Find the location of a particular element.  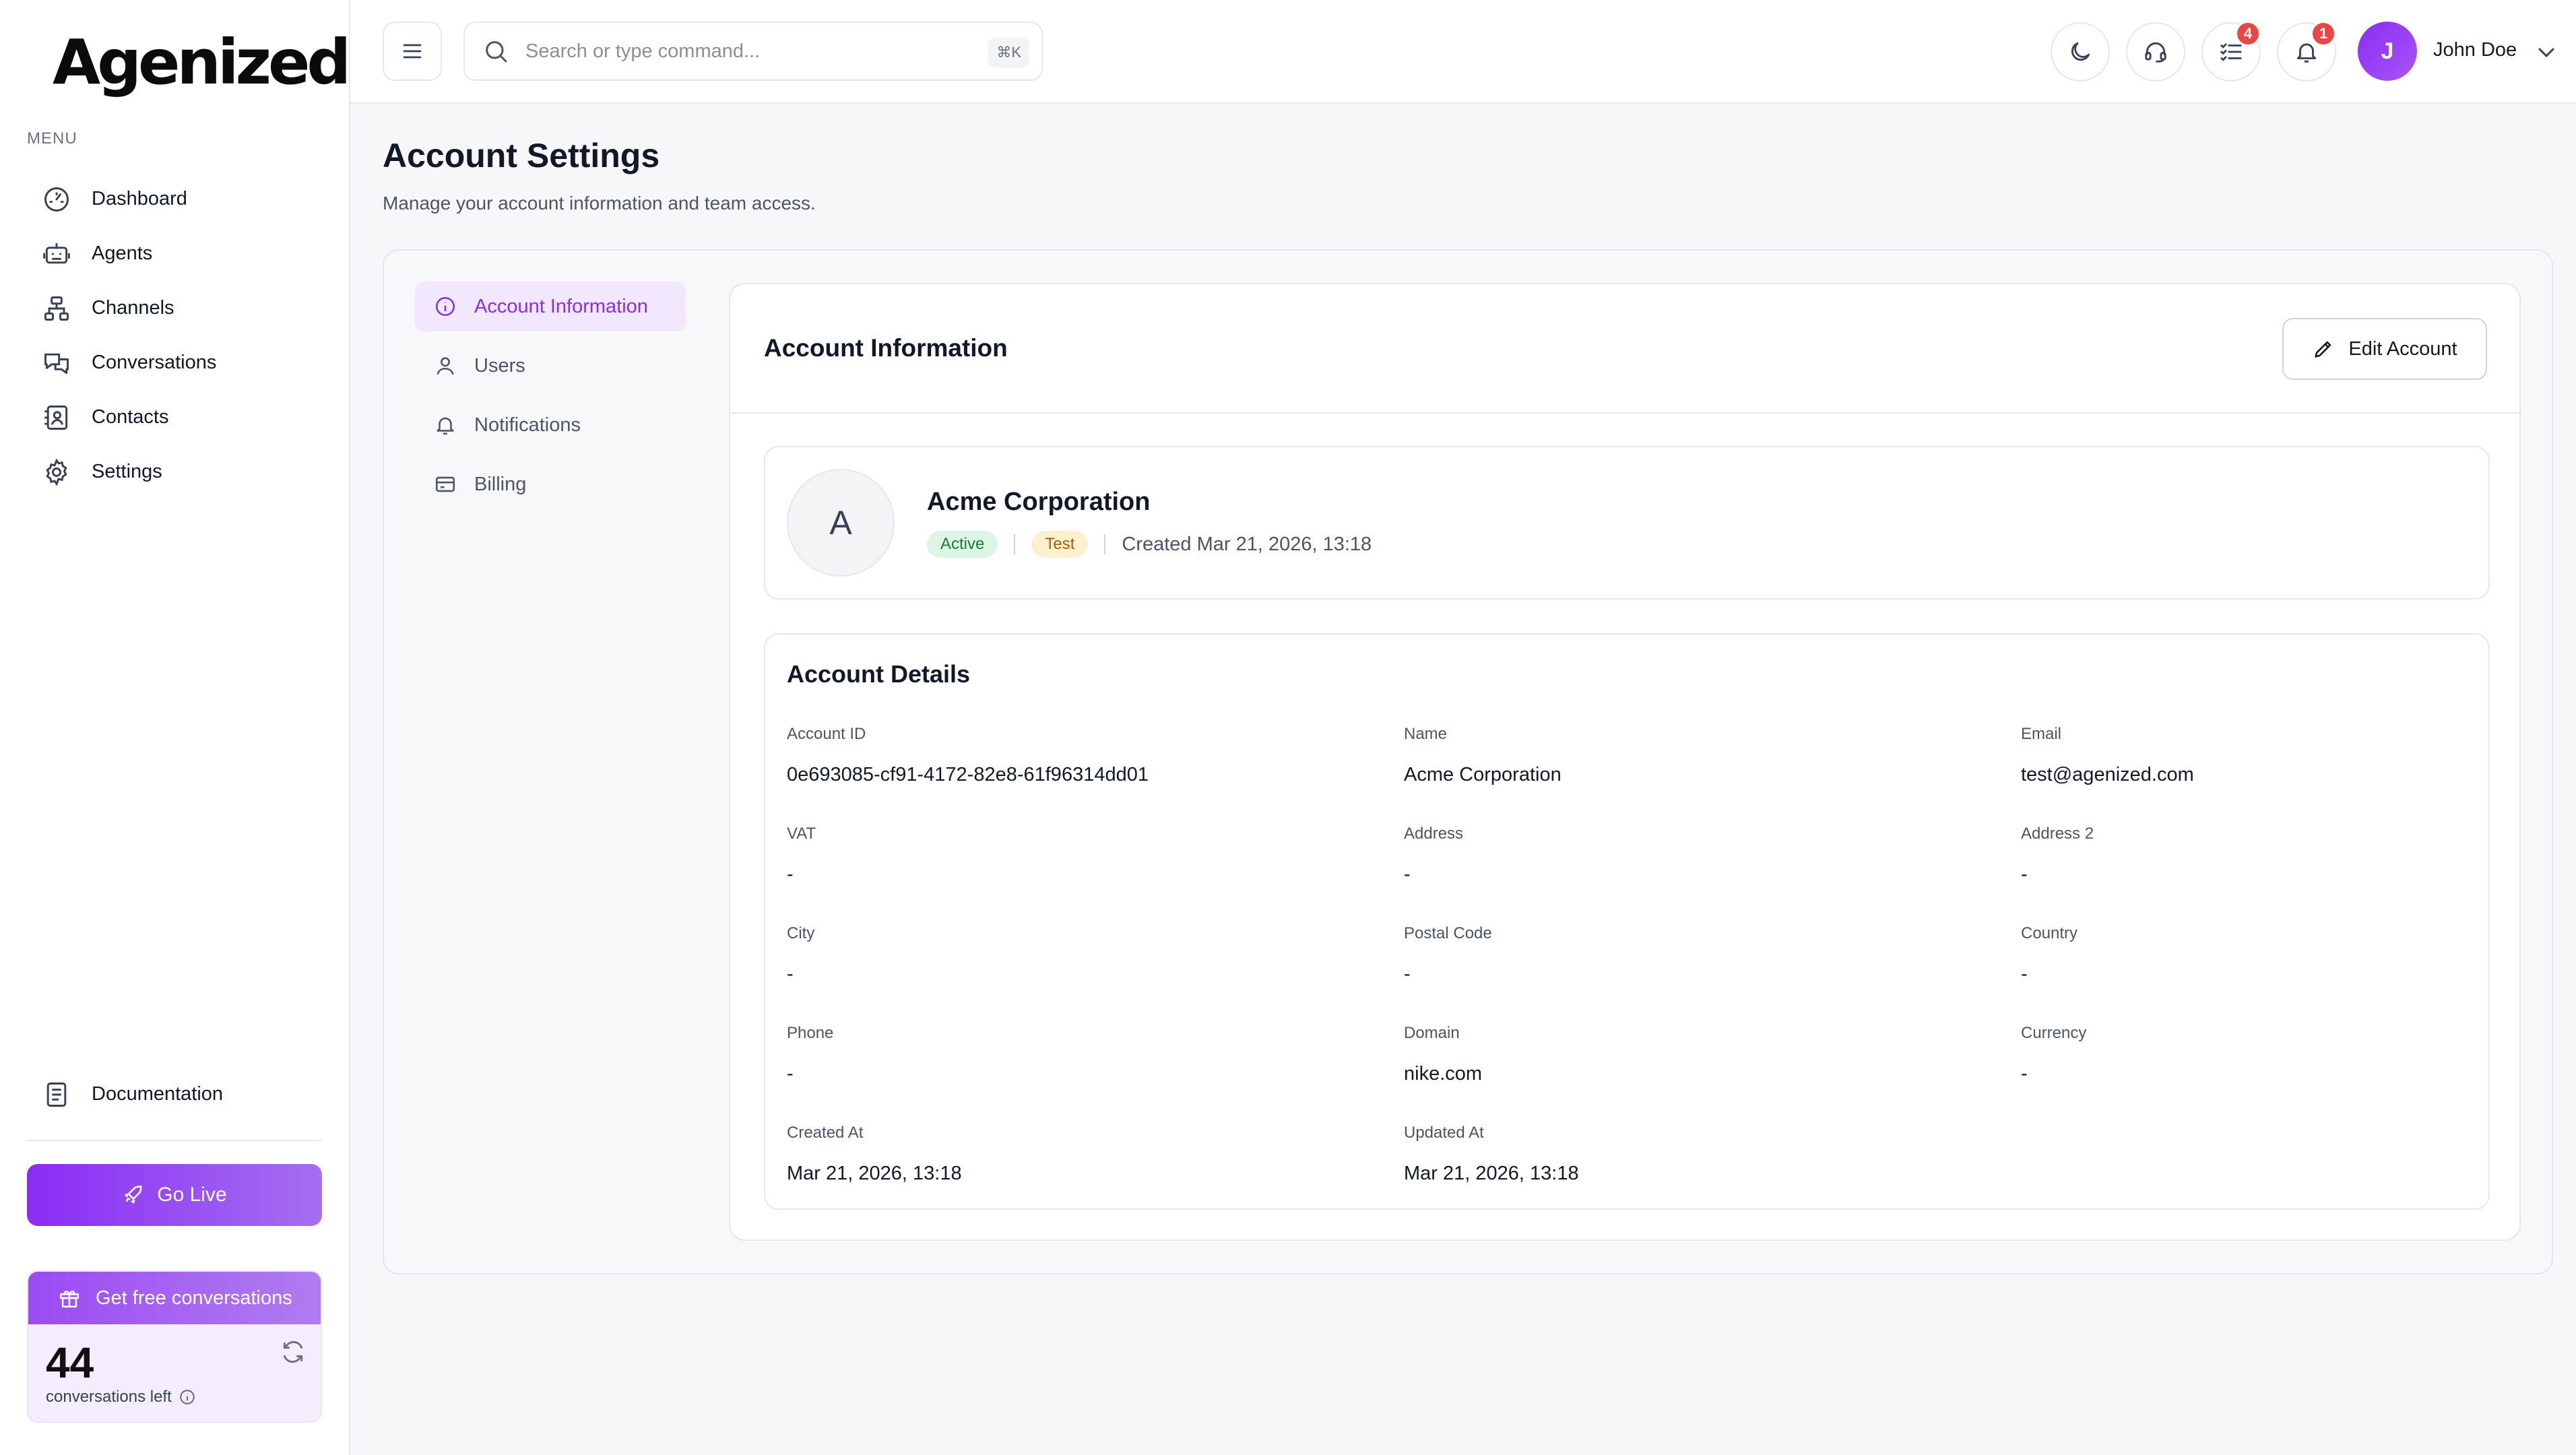

user-icon is located at coordinates (445, 365).